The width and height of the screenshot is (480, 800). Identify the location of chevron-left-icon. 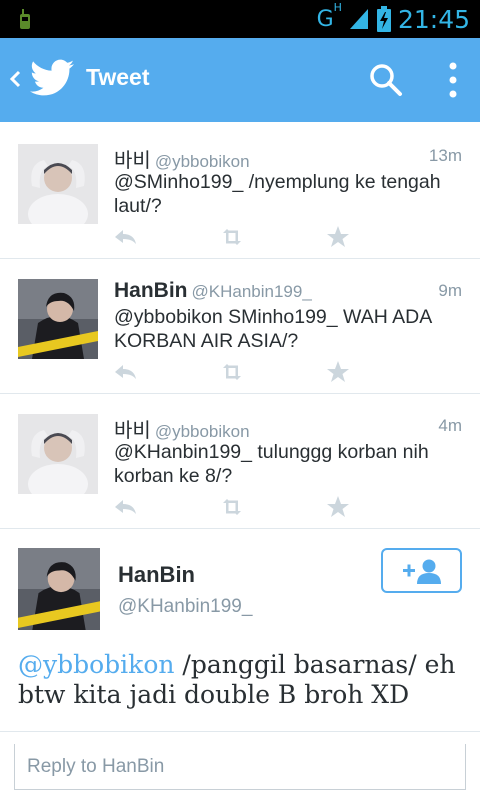
(15, 79).